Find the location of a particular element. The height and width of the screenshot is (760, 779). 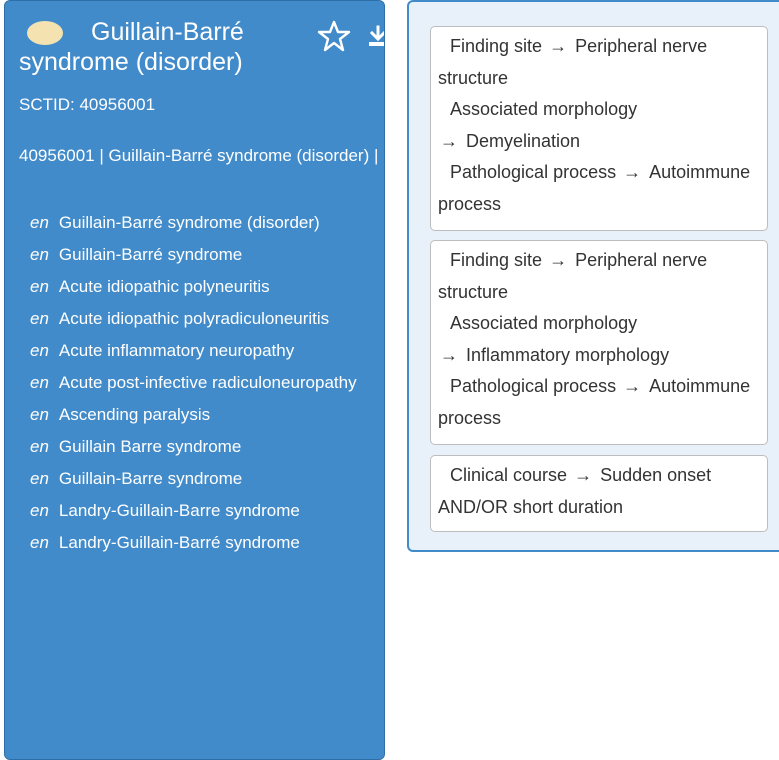

description-item: en Landry-Guillain-Barre syndrome is located at coordinates (196, 511).